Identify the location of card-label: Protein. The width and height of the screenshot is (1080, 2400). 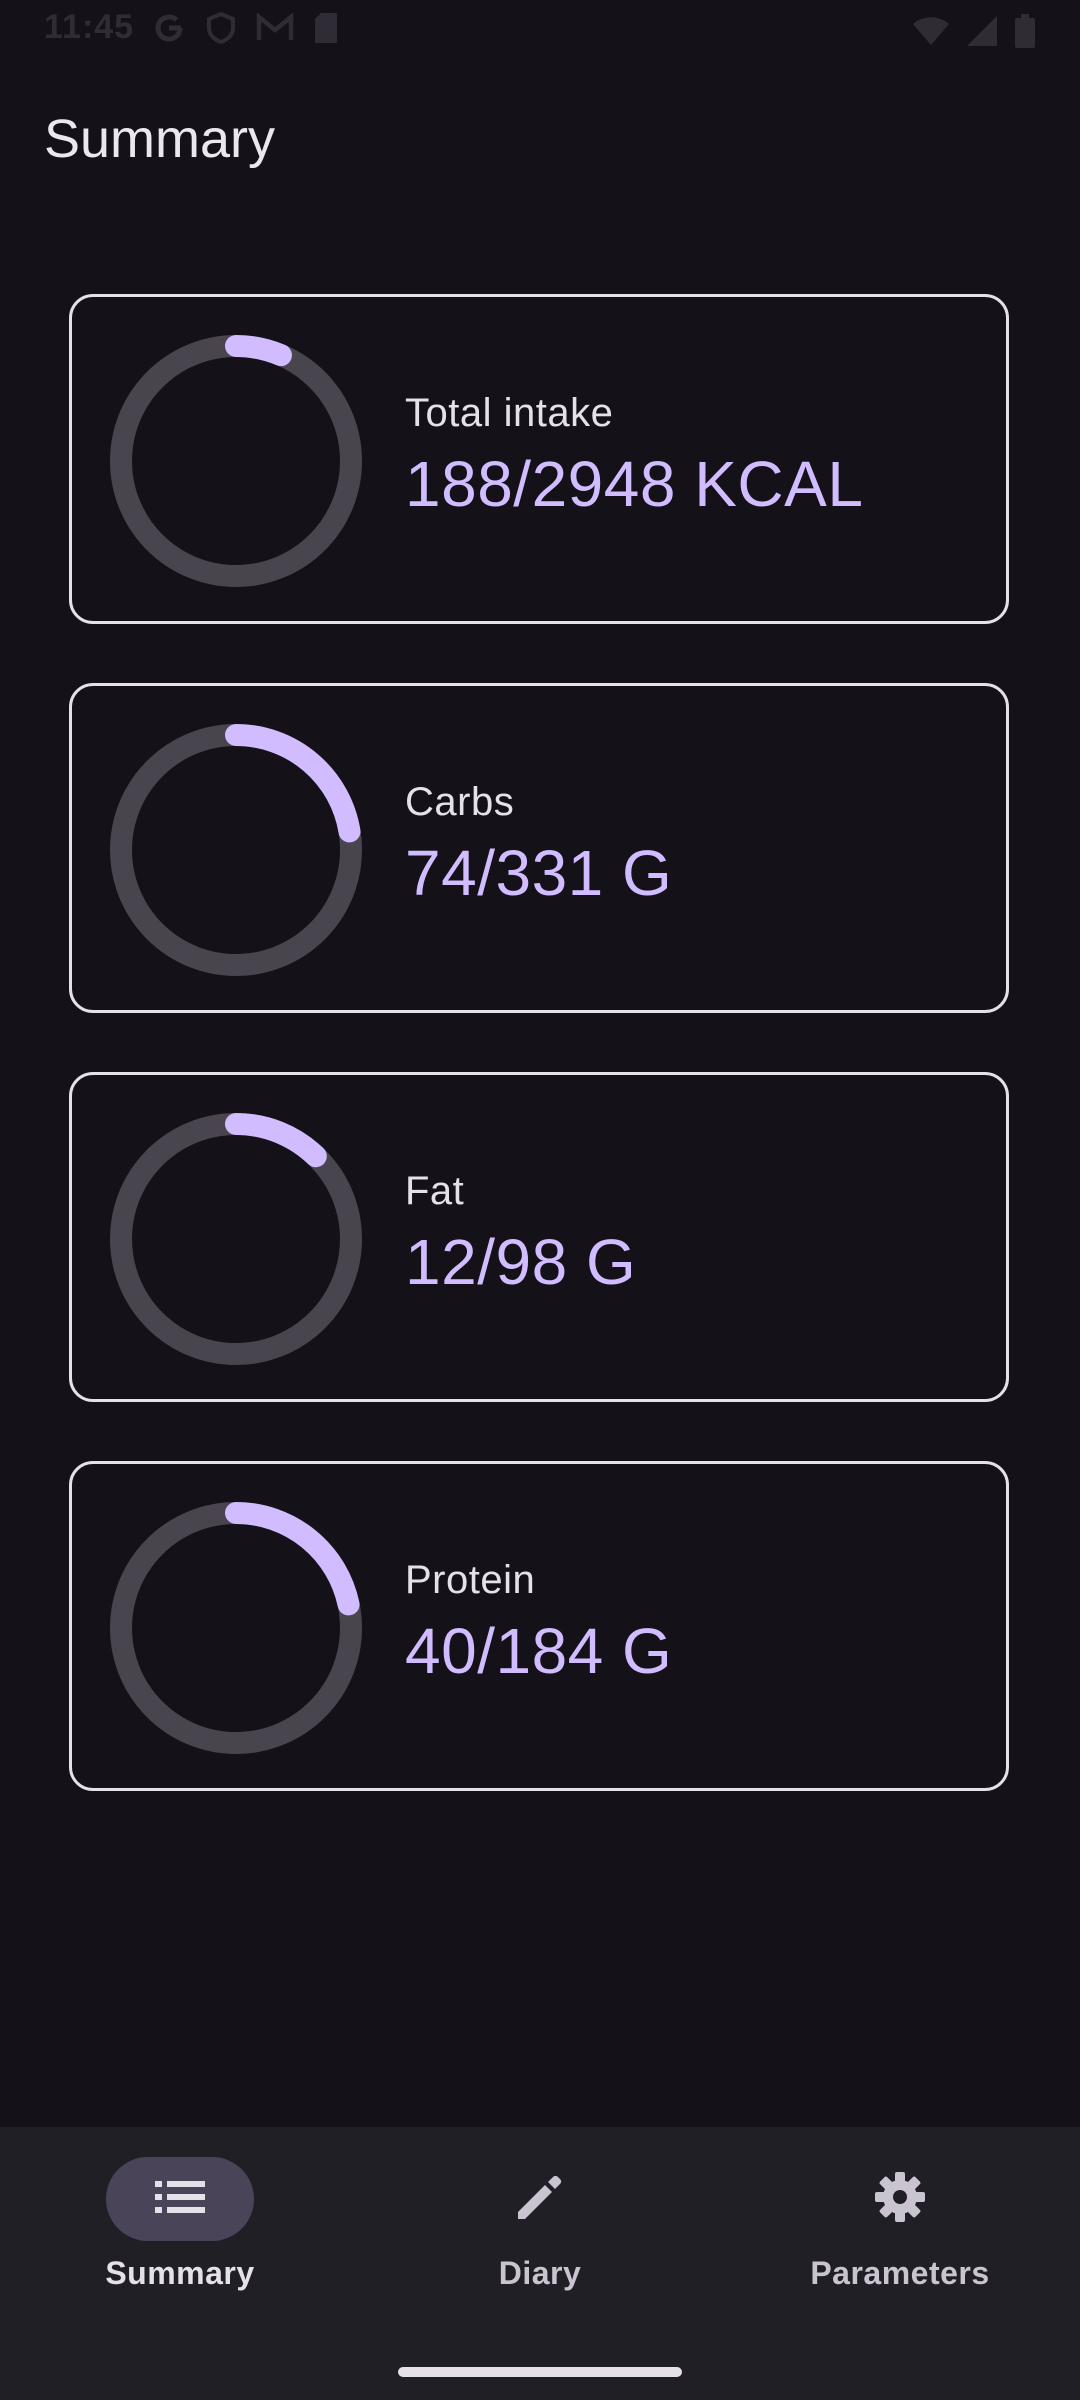
(470, 1580).